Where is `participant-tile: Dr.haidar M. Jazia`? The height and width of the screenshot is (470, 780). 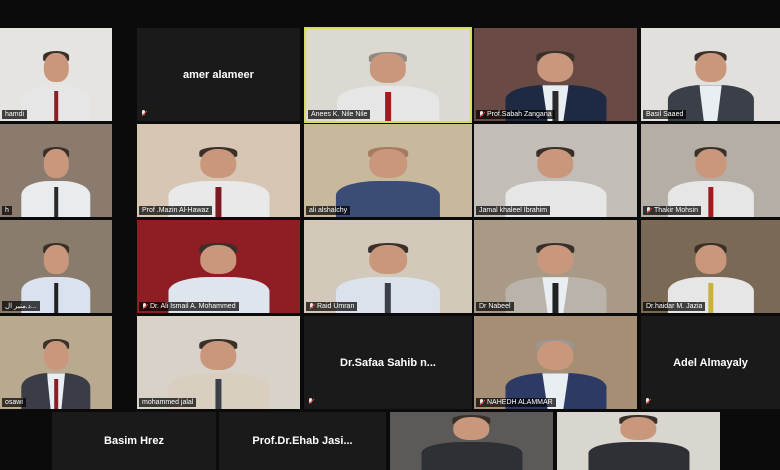
participant-tile: Dr.haidar M. Jazia is located at coordinates (710, 266).